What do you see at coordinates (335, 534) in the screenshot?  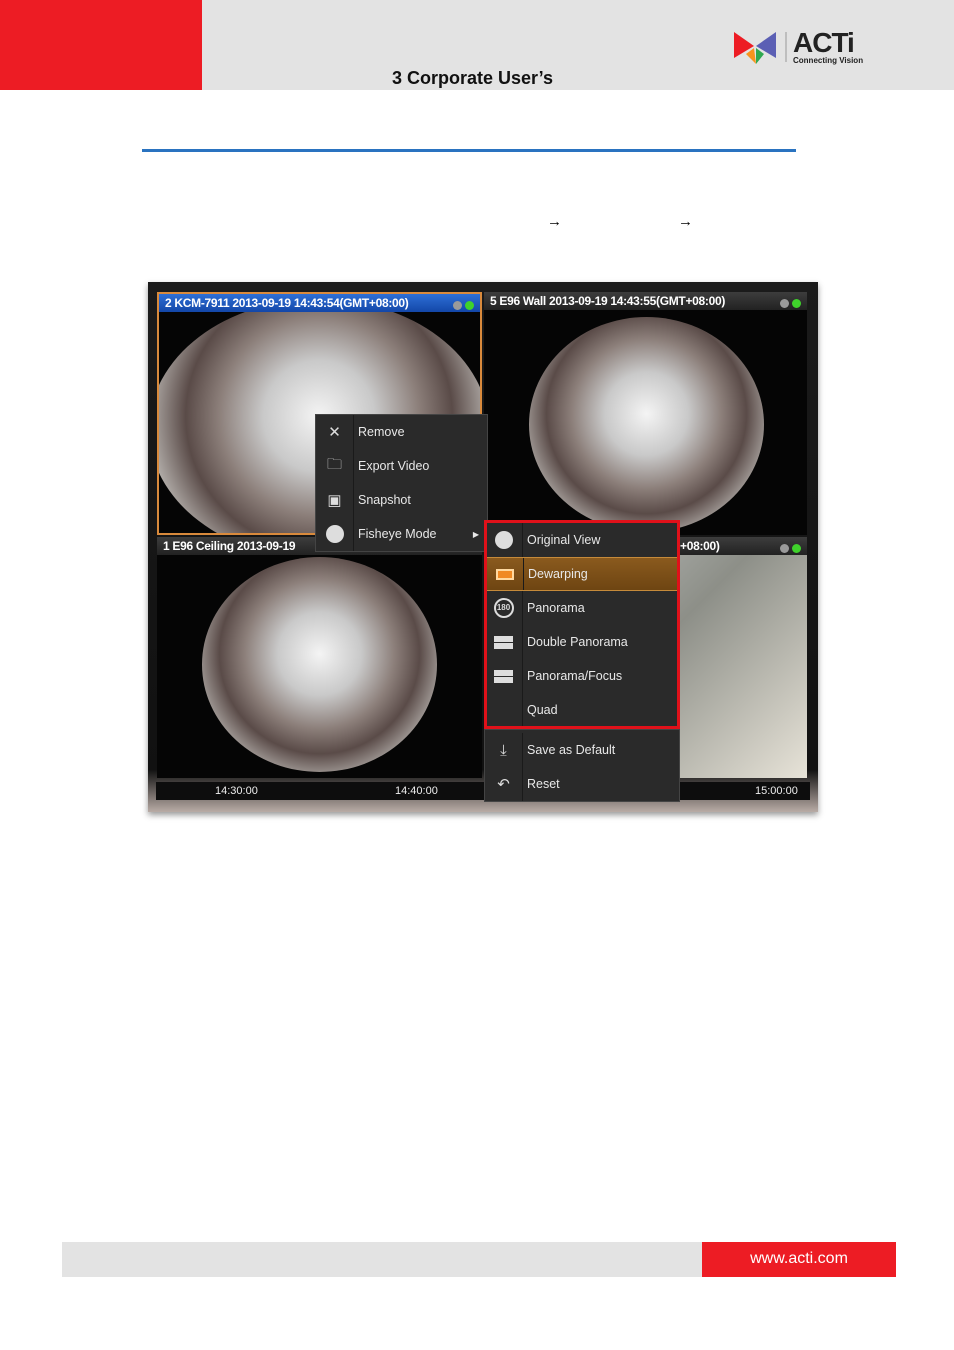 I see `circle-icon` at bounding box center [335, 534].